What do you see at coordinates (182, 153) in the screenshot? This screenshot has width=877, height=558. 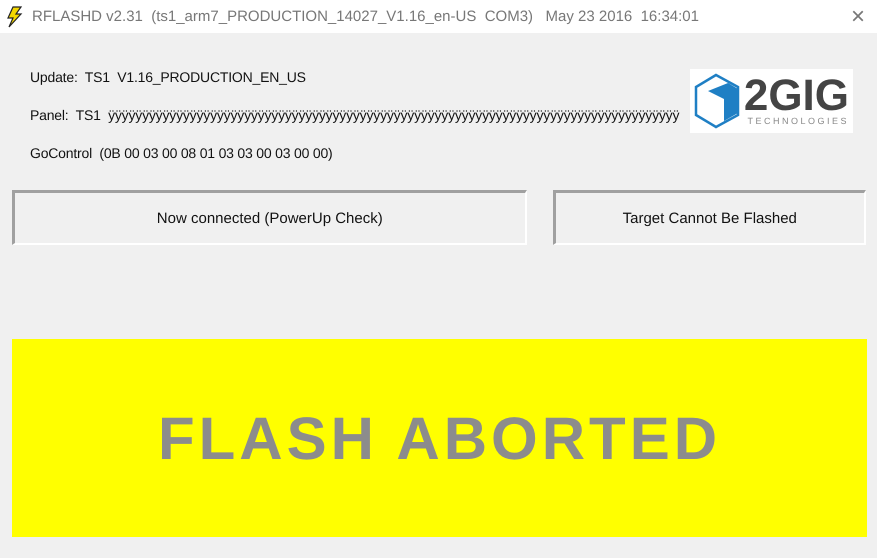 I see `info-line: GoControl (0B 00 03 00 08 01 03 03 00 03 00 00)` at bounding box center [182, 153].